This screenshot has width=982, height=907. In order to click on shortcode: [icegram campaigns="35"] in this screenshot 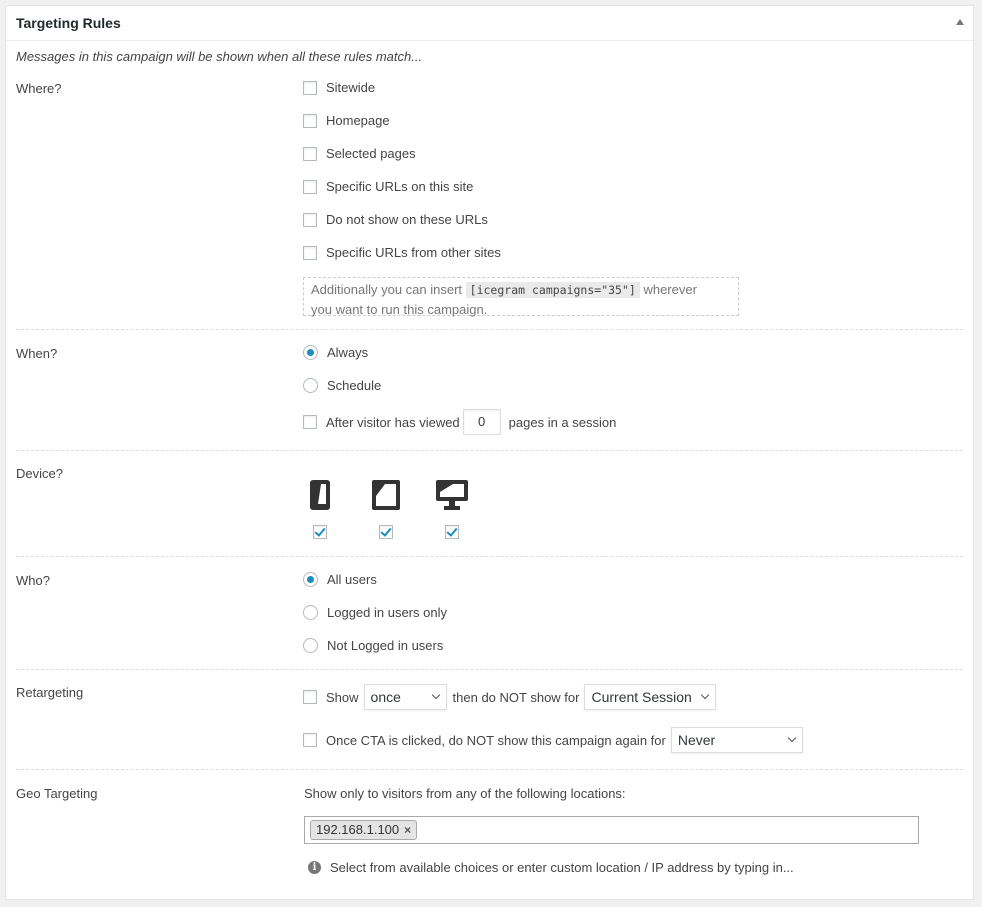, I will do `click(552, 290)`.